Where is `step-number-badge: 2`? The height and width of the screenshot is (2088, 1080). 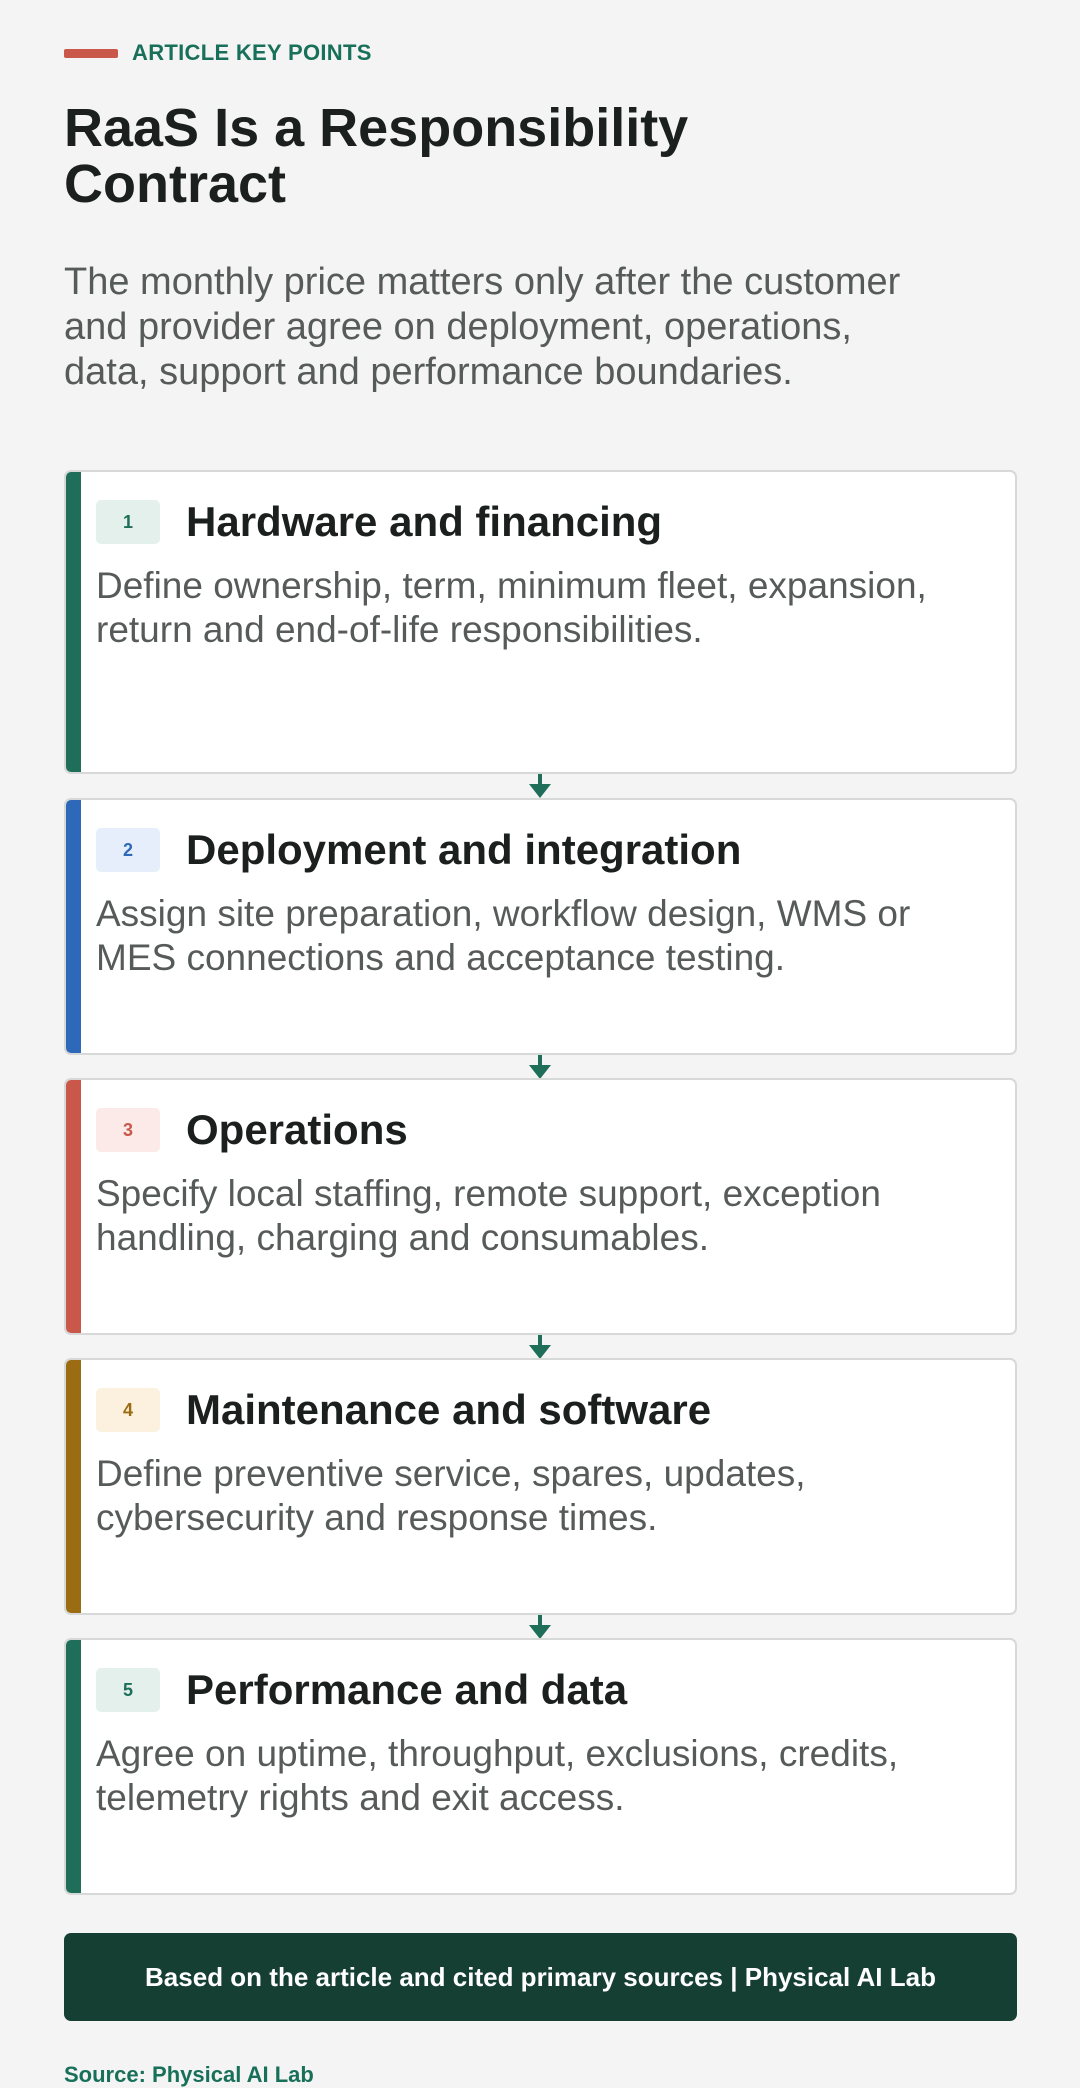 step-number-badge: 2 is located at coordinates (128, 850).